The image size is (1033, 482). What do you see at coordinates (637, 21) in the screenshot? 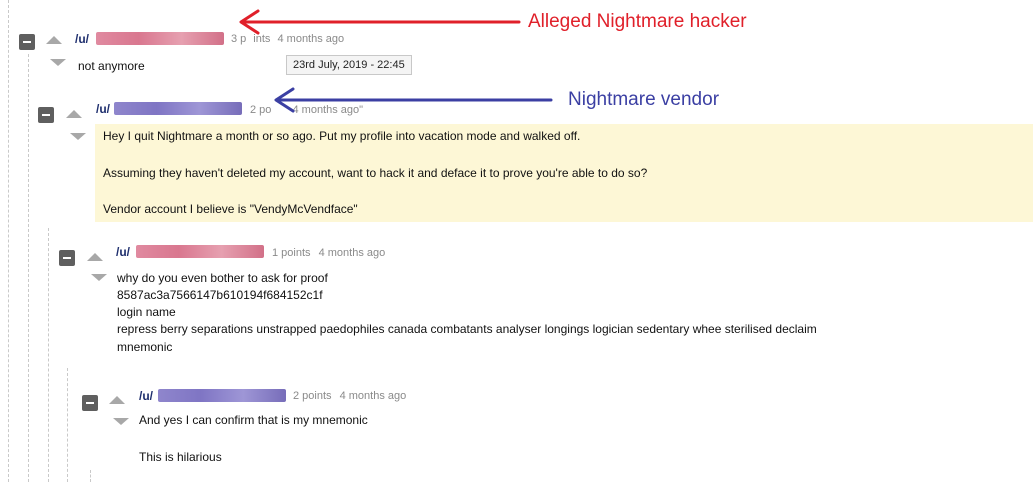
I see `annotation-hacker-label: Alleged Nightmare hacker` at bounding box center [637, 21].